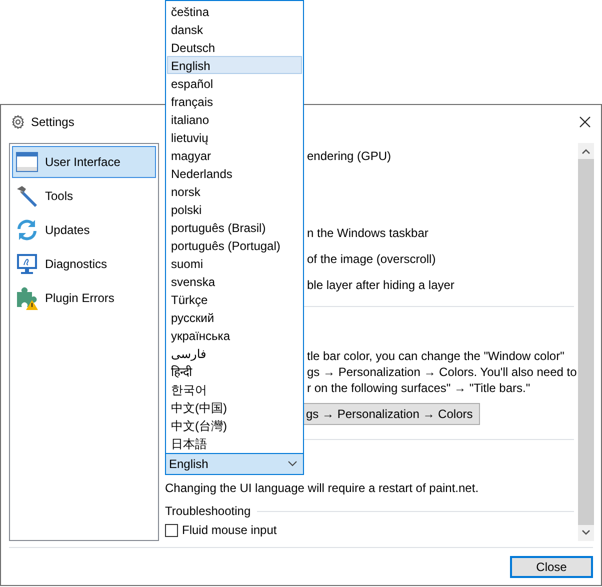 Image resolution: width=602 pixels, height=587 pixels. Describe the element at coordinates (27, 162) in the screenshot. I see `window-icon` at that location.